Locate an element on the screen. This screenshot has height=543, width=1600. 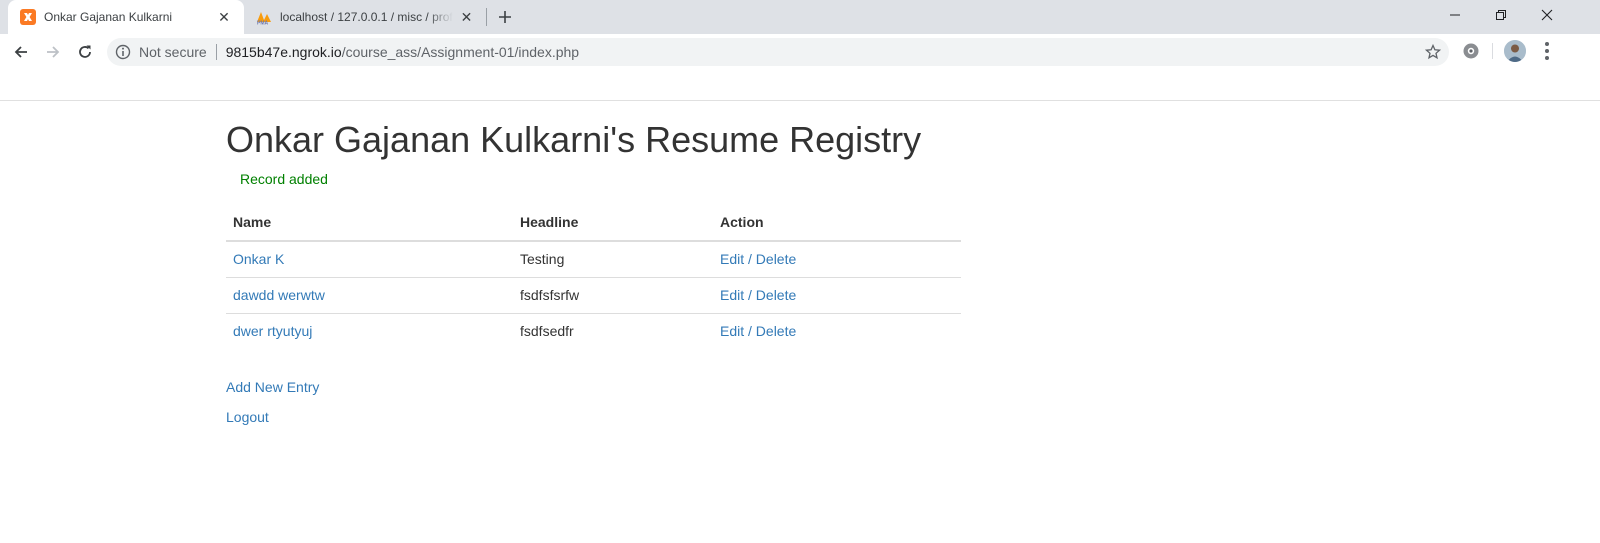
logout-link: Logout is located at coordinates (247, 417).